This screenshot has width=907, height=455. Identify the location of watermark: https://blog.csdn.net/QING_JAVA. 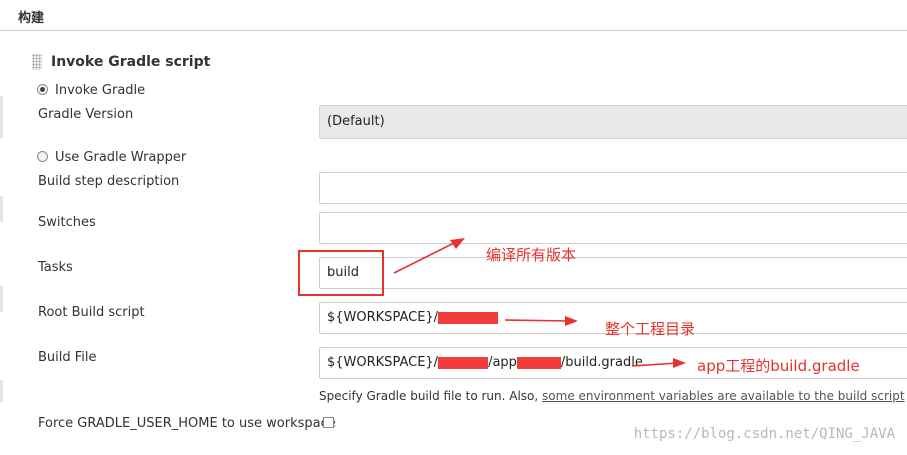
(764, 434).